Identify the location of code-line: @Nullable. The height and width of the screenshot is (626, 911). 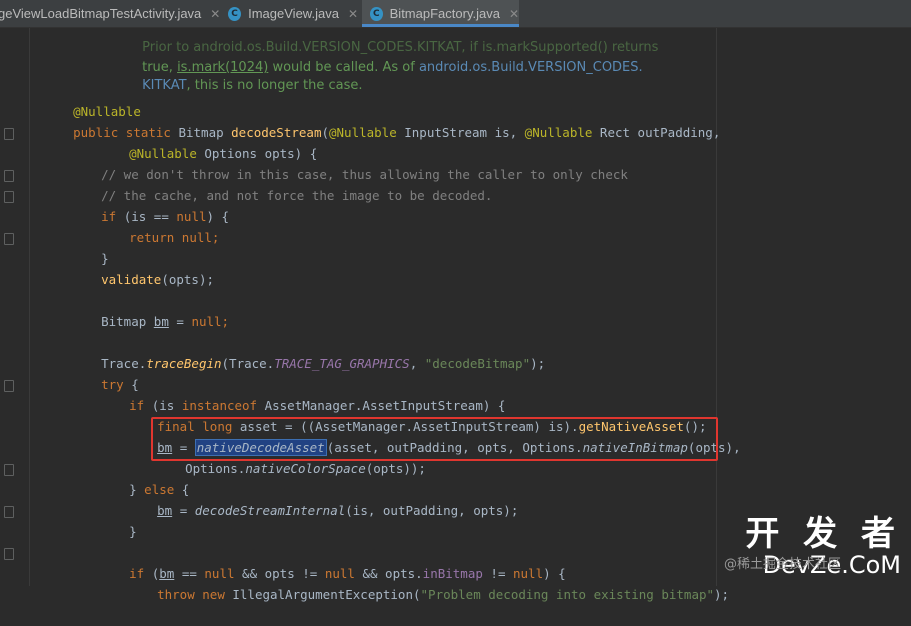
(107, 111).